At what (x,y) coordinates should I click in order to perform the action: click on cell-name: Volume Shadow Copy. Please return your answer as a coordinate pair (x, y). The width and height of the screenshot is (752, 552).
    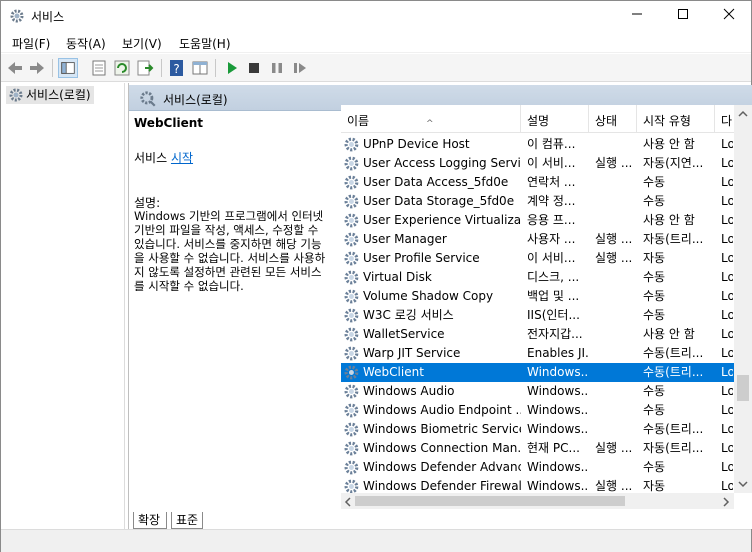
    Looking at the image, I should click on (428, 296).